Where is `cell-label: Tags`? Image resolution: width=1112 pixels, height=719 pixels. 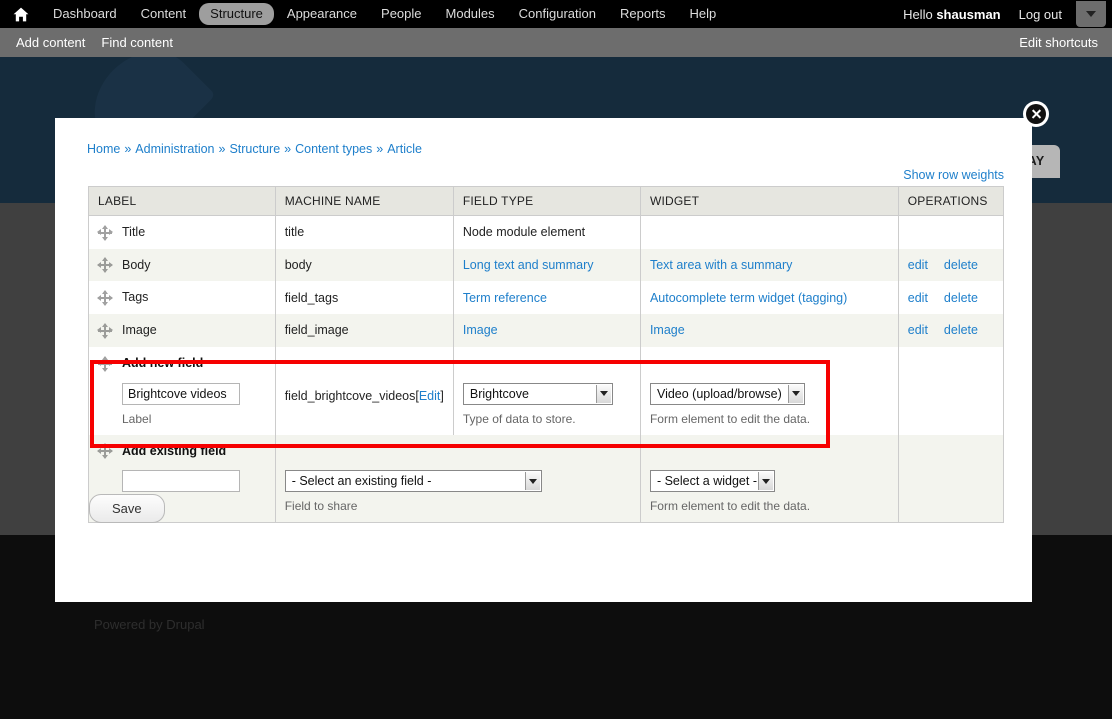 cell-label: Tags is located at coordinates (182, 298).